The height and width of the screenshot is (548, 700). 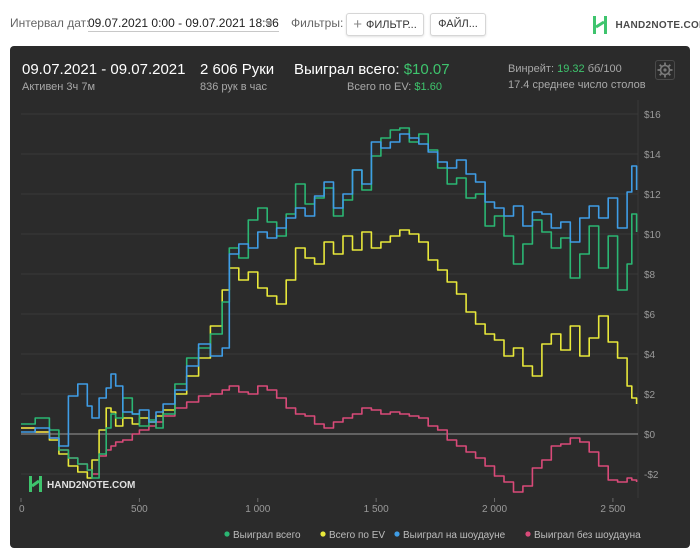 I want to click on y-tick-label: $2, so click(x=650, y=395).